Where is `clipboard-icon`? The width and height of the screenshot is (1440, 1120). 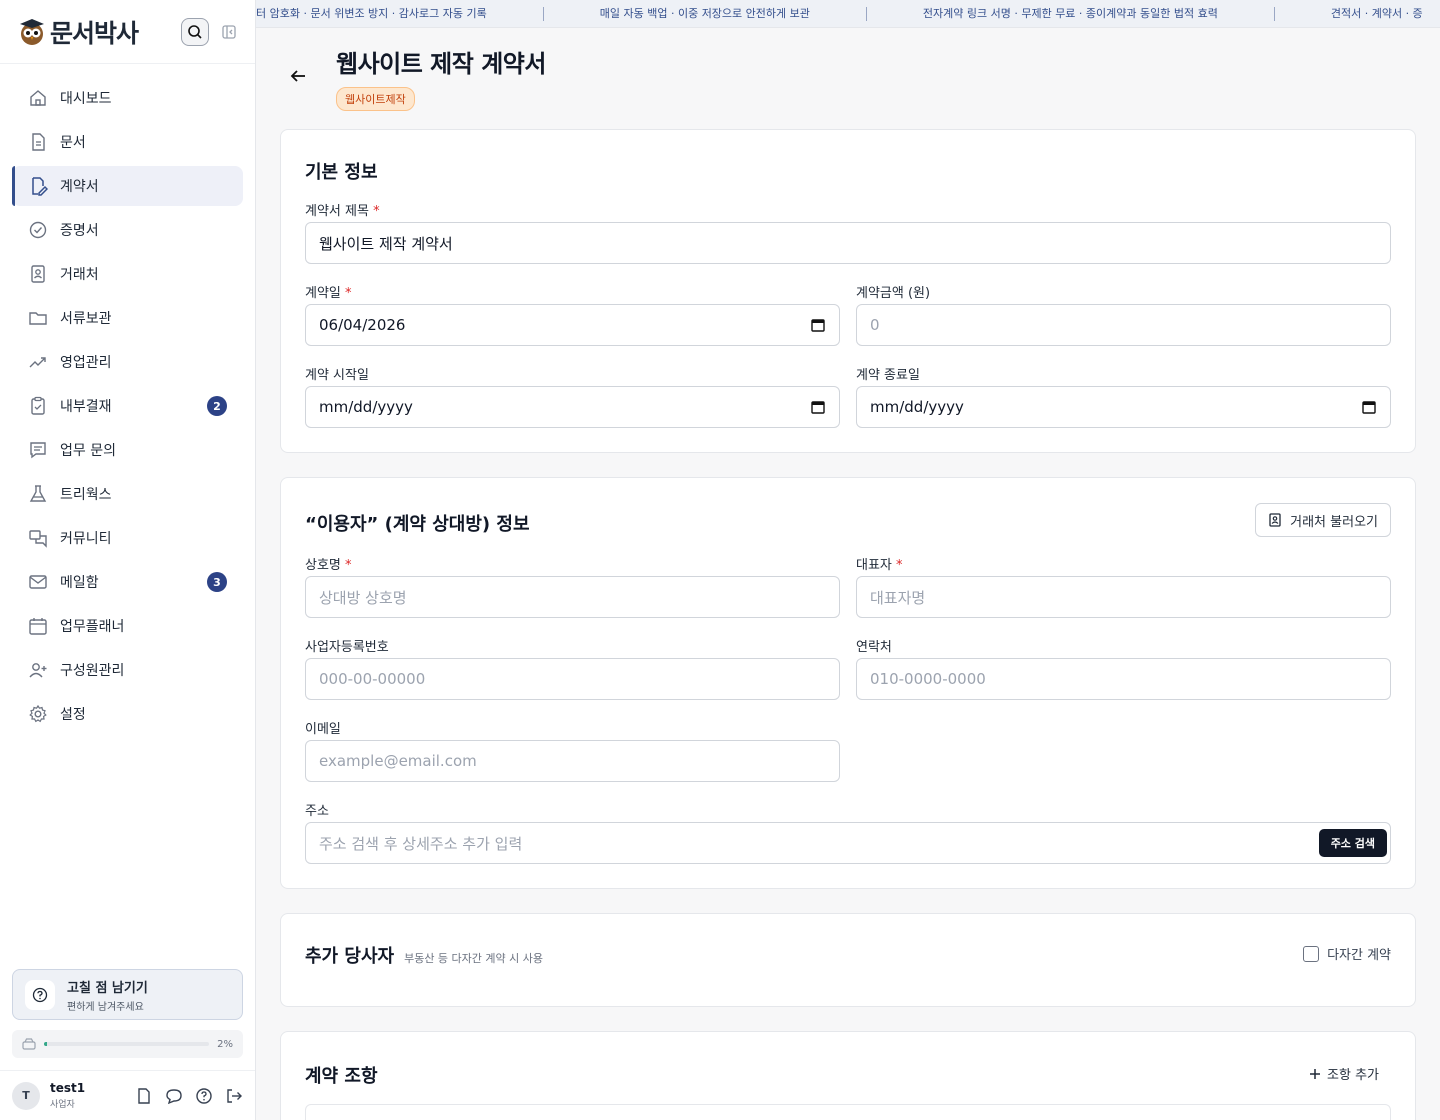
clipboard-icon is located at coordinates (38, 405).